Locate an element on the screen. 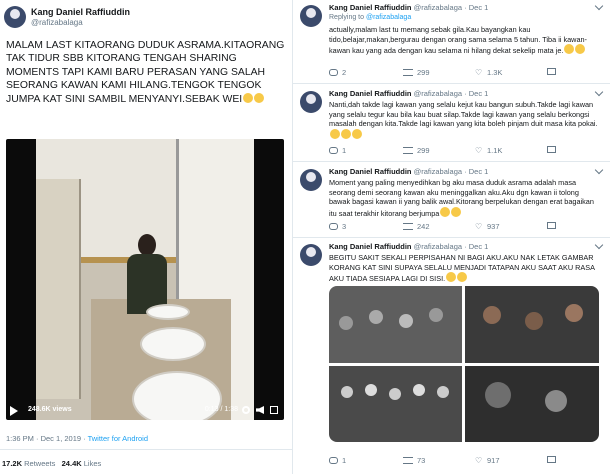 The image size is (610, 474). like-button: ♡ 937 is located at coordinates (487, 226).